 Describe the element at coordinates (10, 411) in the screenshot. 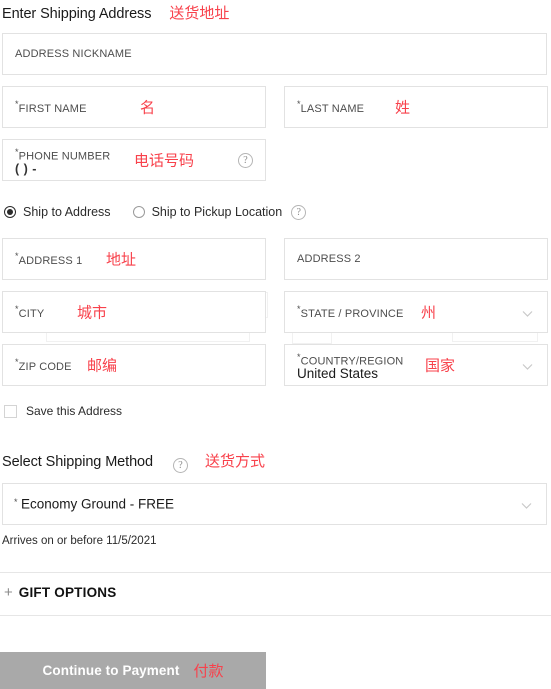

I see `save-address-checkbox` at that location.